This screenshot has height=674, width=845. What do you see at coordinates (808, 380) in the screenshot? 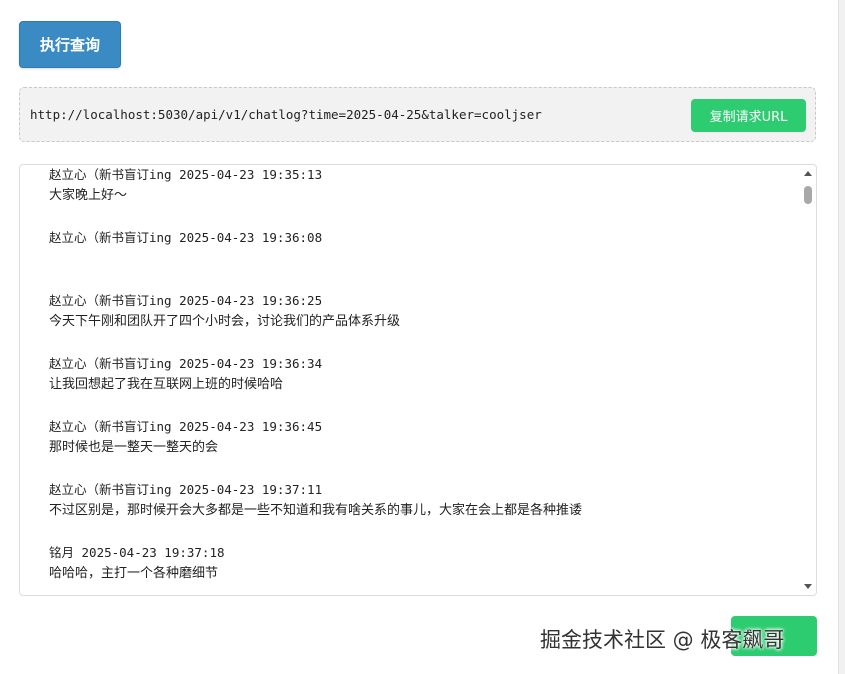
I see `chatlog-scrollbar` at bounding box center [808, 380].